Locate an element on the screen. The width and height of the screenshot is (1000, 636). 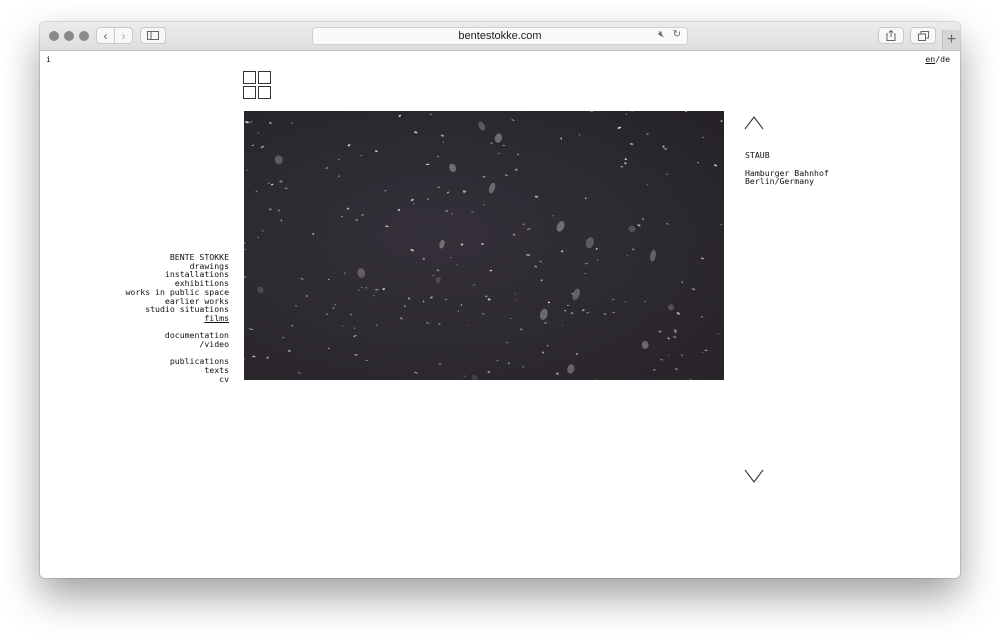
tabs-overview-button is located at coordinates (923, 35).